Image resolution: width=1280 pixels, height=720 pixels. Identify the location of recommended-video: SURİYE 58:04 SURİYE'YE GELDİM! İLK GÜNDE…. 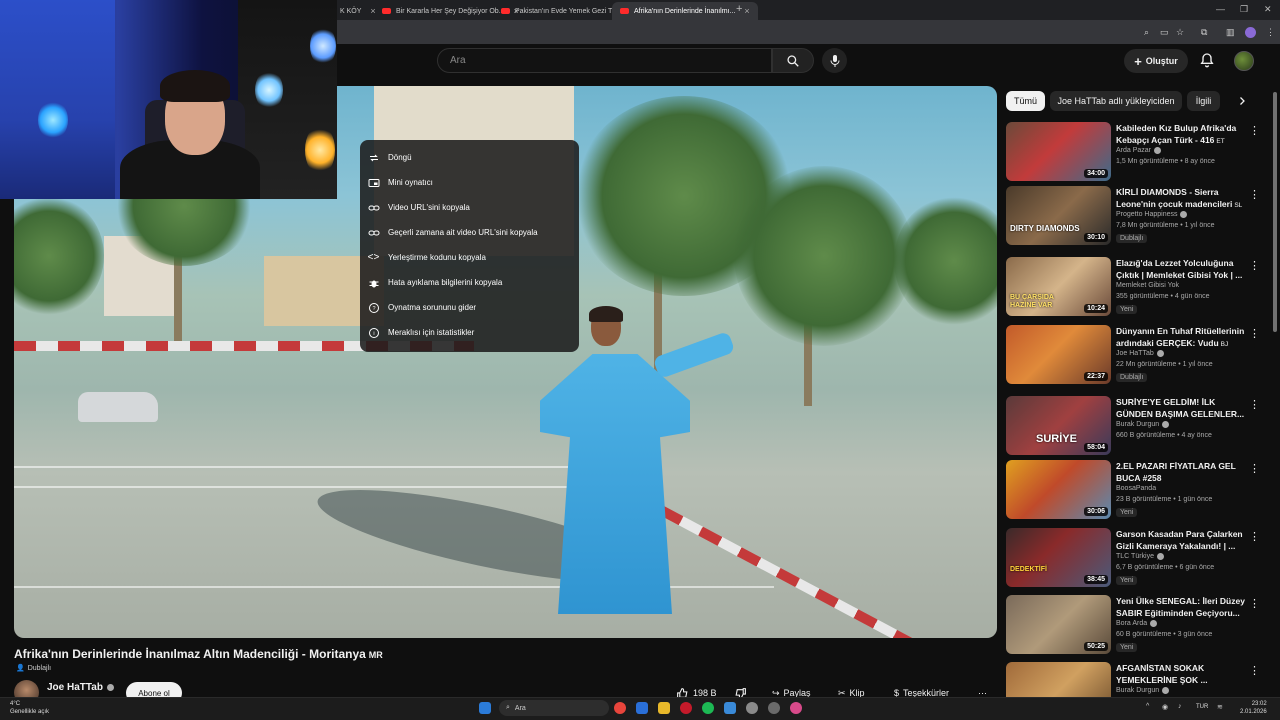
(1135, 427).